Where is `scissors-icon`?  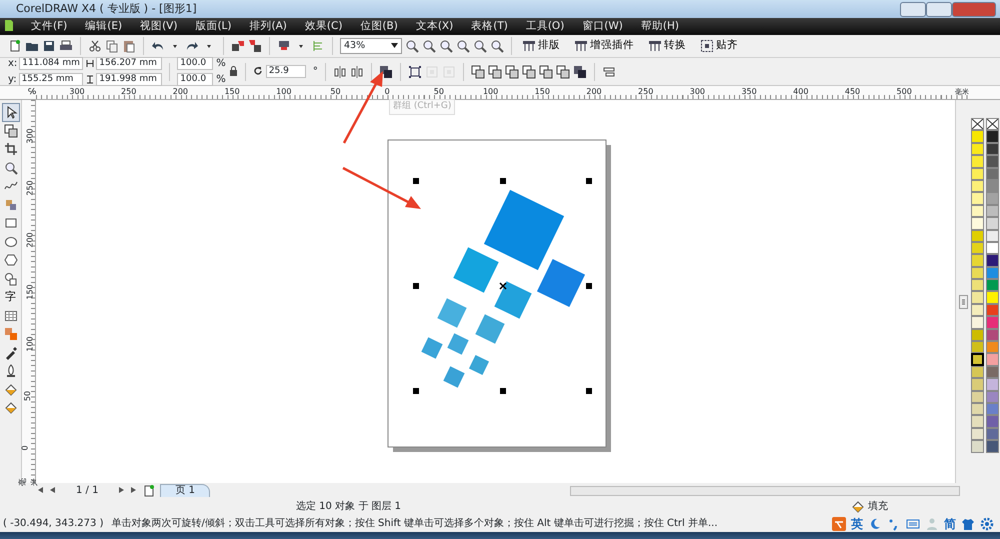
scissors-icon is located at coordinates (95, 46).